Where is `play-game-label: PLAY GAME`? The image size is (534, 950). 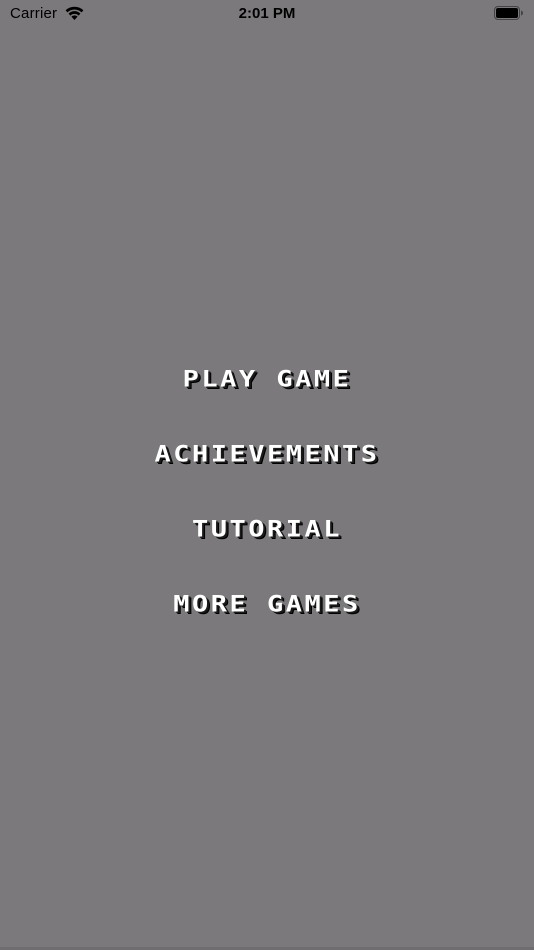
play-game-label: PLAY GAME is located at coordinates (267, 379).